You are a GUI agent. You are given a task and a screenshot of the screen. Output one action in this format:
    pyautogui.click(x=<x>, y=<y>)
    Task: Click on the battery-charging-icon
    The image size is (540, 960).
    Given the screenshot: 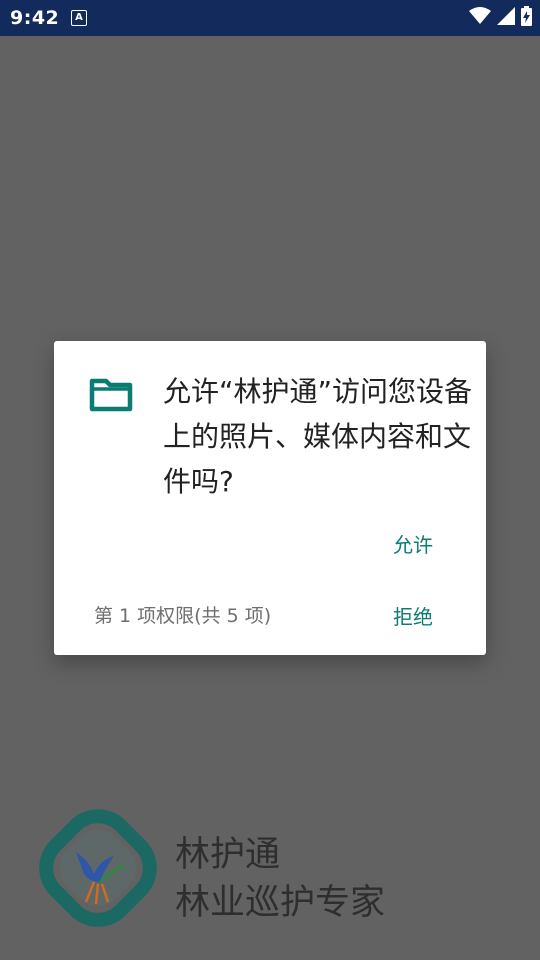 What is the action you would take?
    pyautogui.click(x=526, y=18)
    